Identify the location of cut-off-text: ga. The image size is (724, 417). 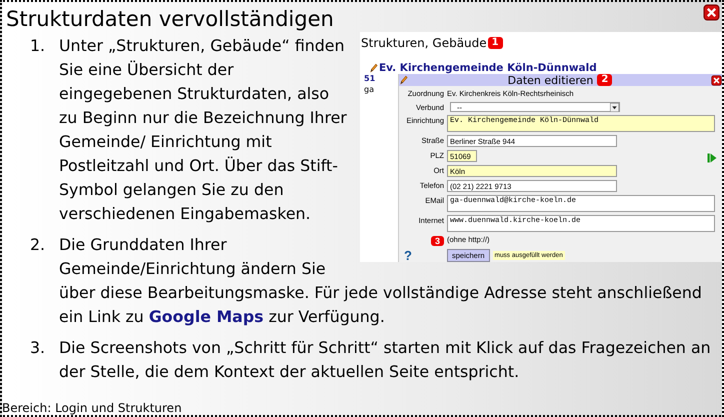
(369, 89).